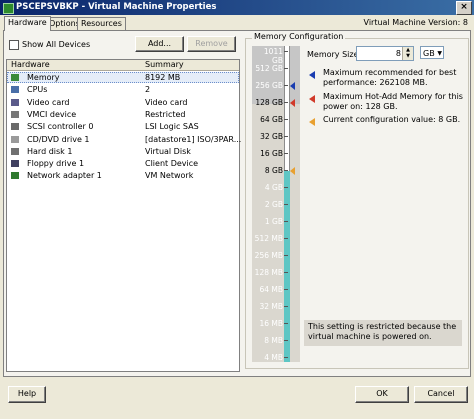 The image size is (474, 419). What do you see at coordinates (58, 139) in the screenshot?
I see `hardware-name: CD/DVD drive 1` at bounding box center [58, 139].